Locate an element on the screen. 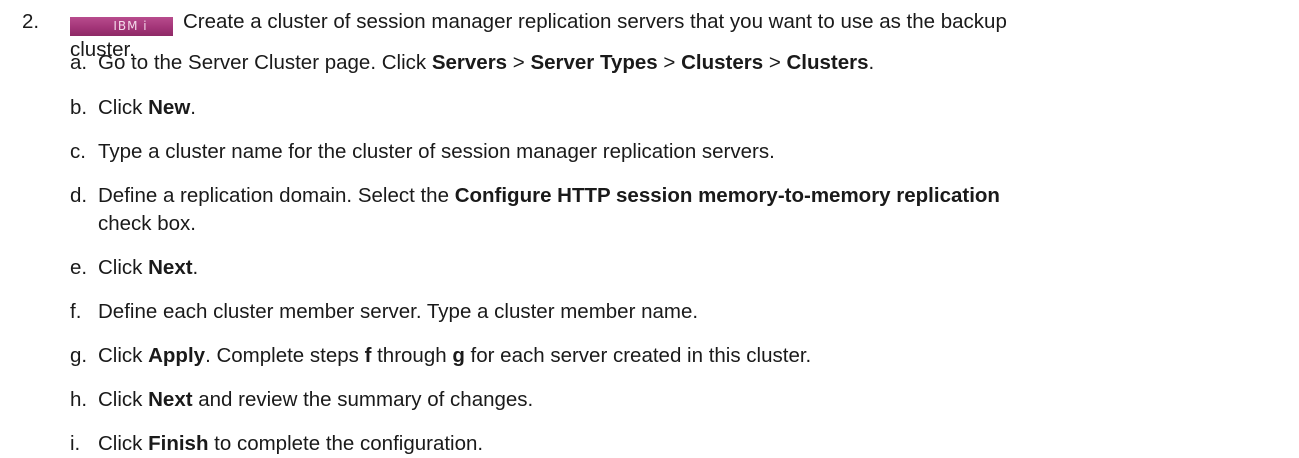 Image resolution: width=1299 pixels, height=458 pixels. text-run: for each server created in this cluster. is located at coordinates (638, 355).